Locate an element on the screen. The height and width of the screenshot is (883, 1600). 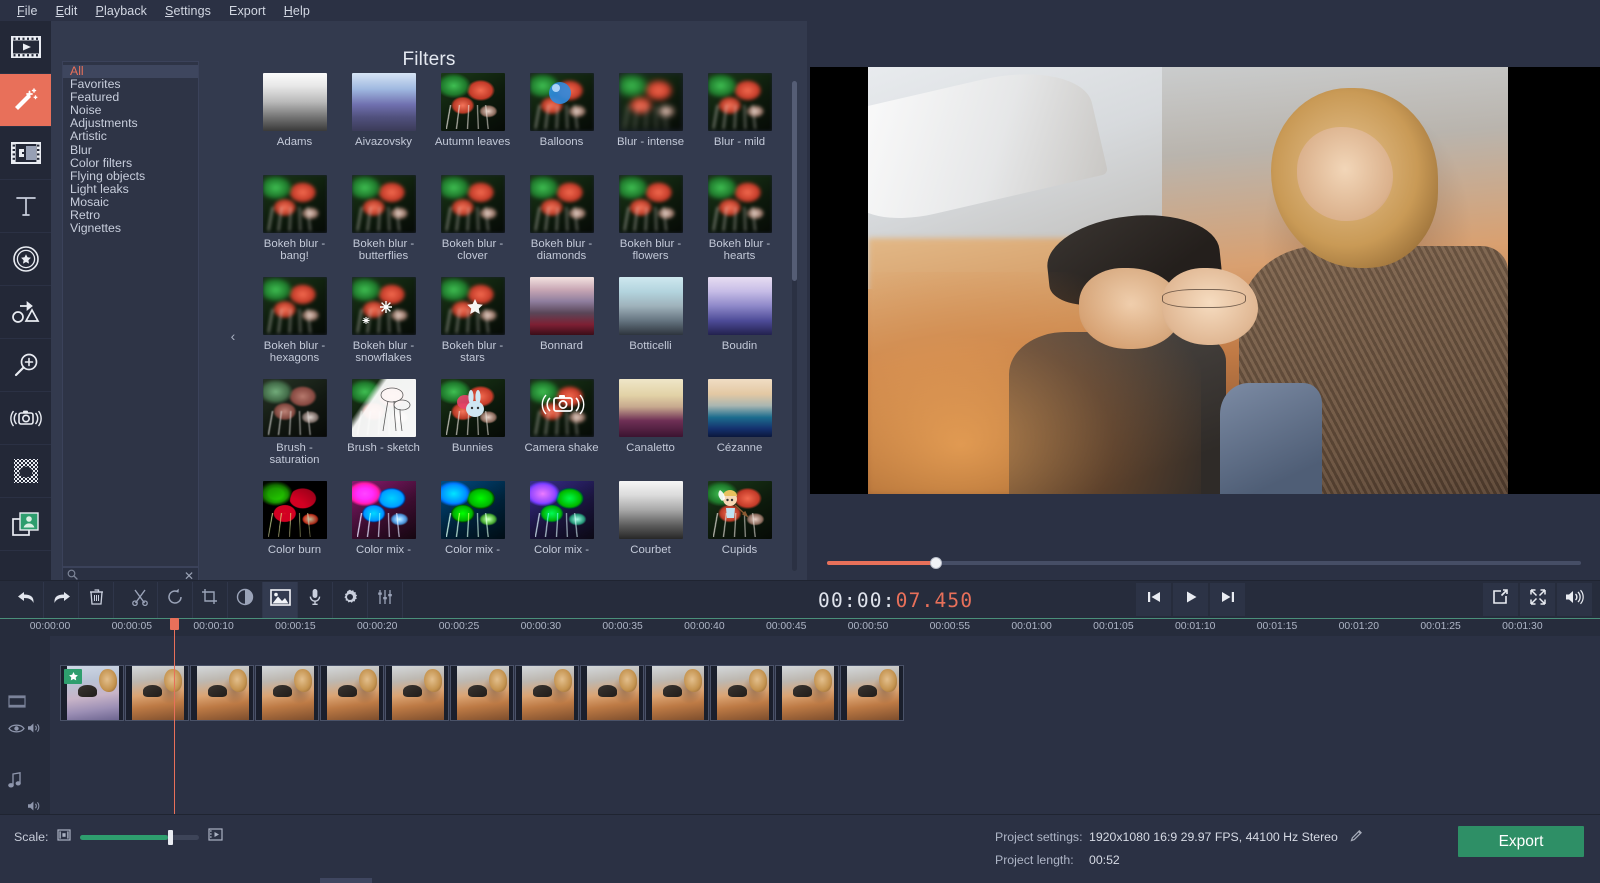
pencil-icon is located at coordinates (1356, 837).